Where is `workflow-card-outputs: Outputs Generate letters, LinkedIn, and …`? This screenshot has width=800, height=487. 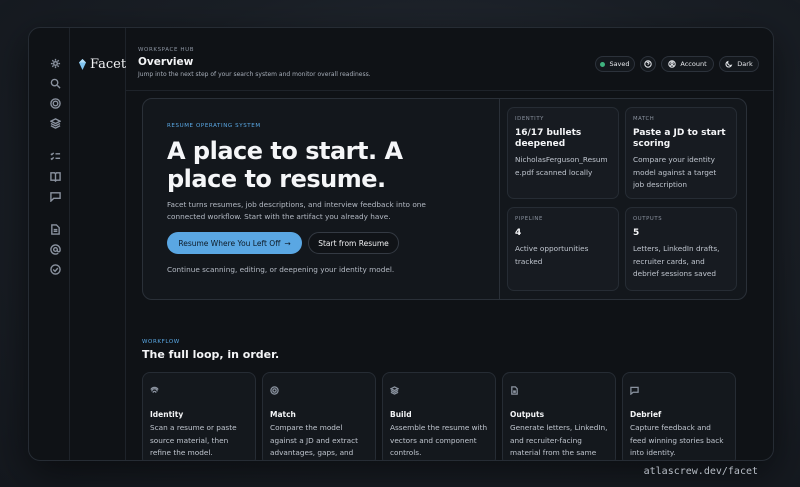 workflow-card-outputs: Outputs Generate letters, LinkedIn, and … is located at coordinates (559, 416).